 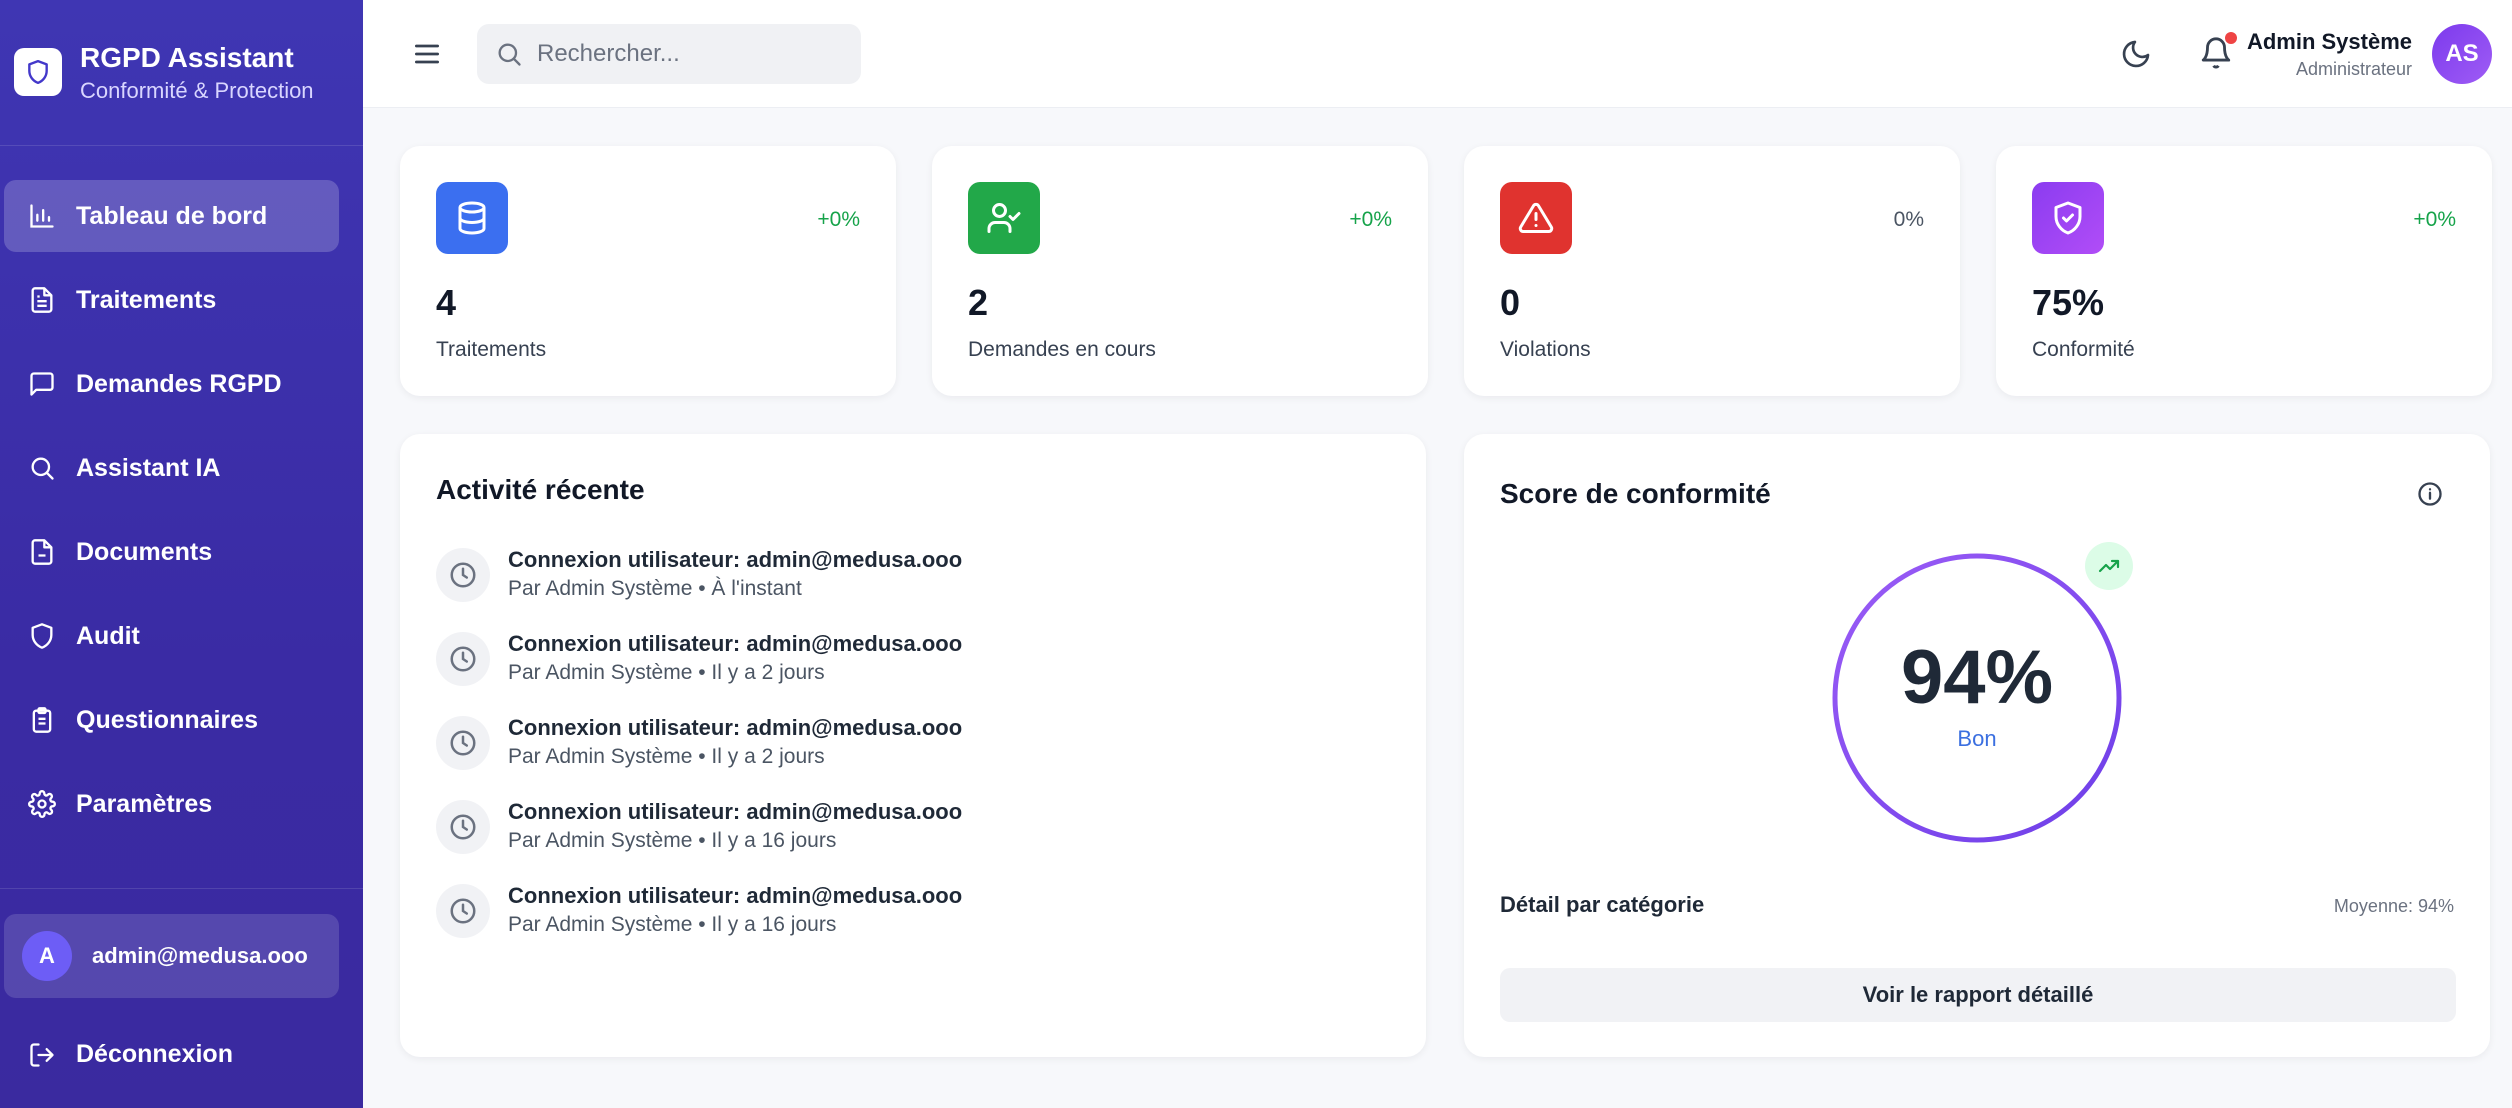 I want to click on user-check-icon, so click(x=1004, y=218).